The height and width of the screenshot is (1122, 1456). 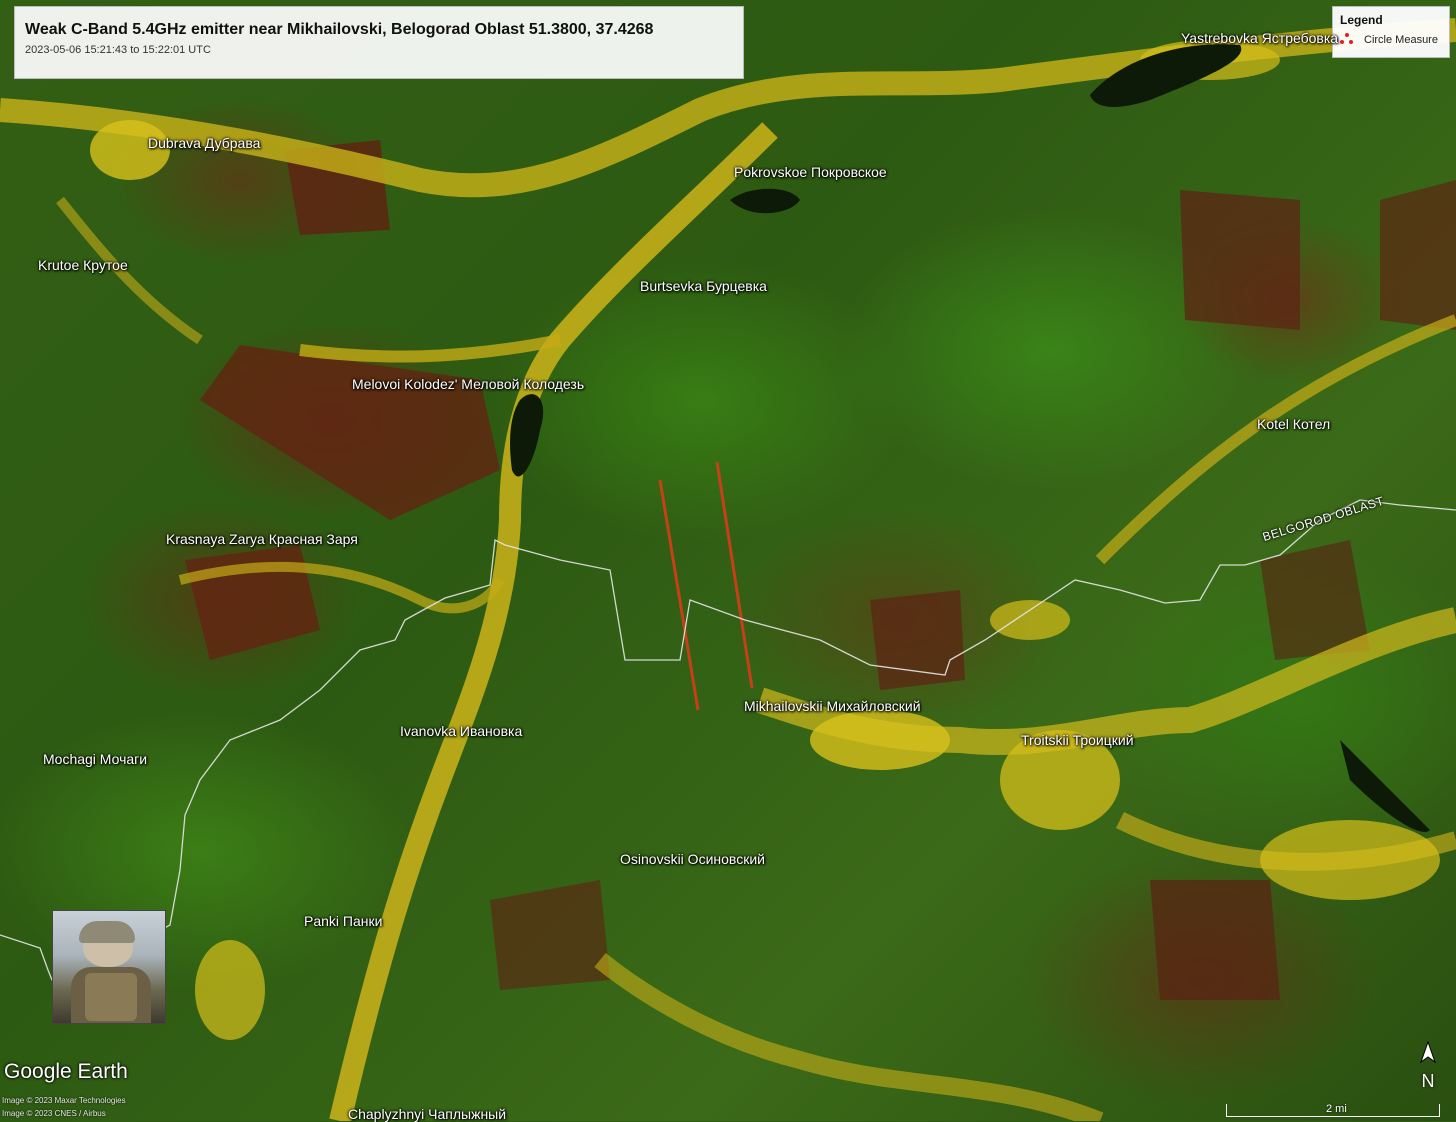 I want to click on place-label: Kotel Котел, so click(x=1293, y=424).